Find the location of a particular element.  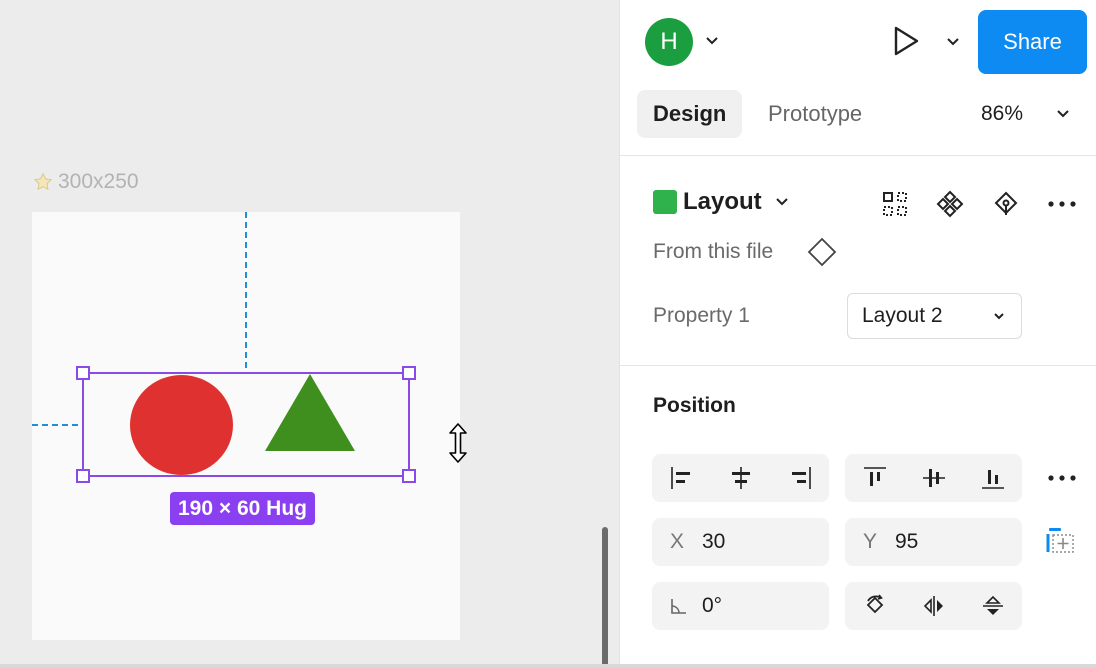

align-vertical-center-button is located at coordinates (933, 478).